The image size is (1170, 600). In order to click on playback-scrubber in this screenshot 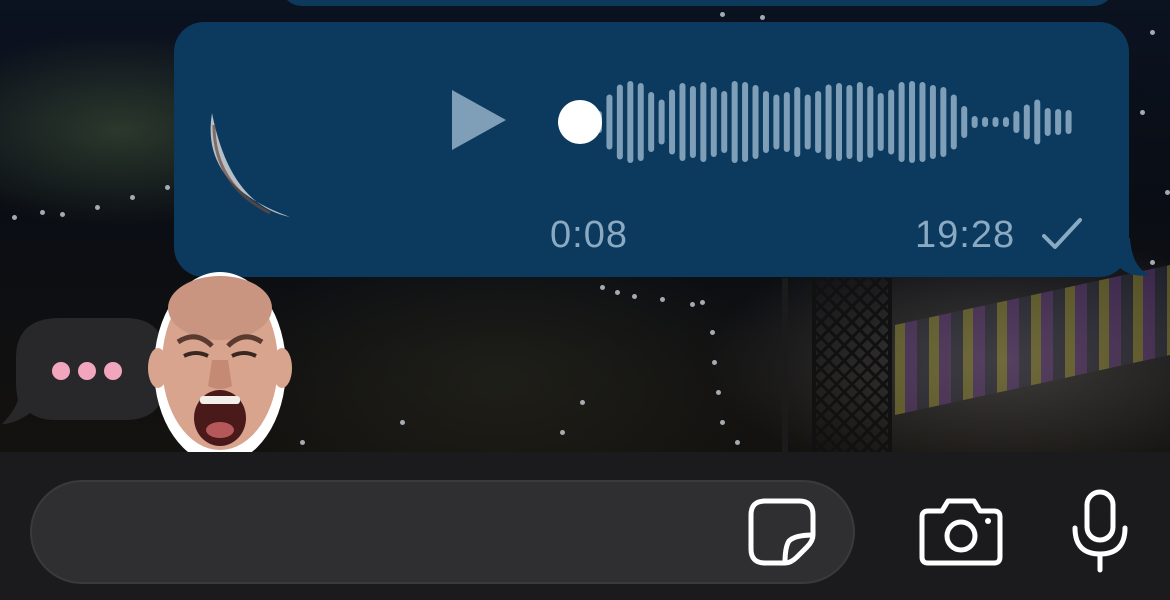, I will do `click(580, 122)`.